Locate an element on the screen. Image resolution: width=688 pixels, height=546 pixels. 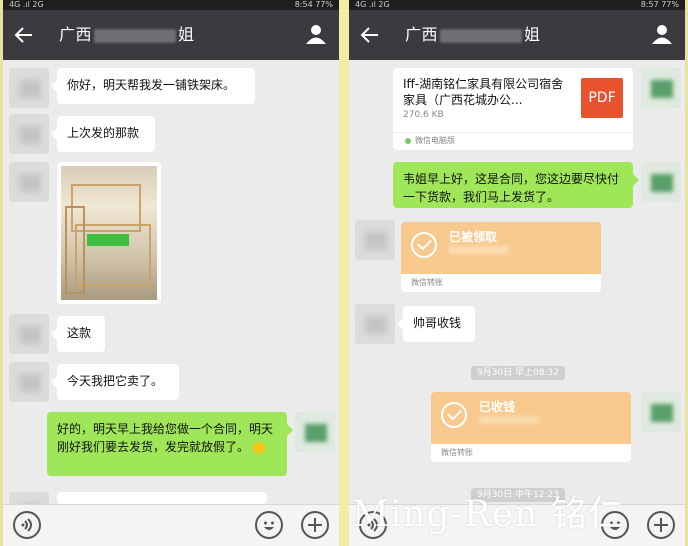
message-bubble: 上次发的那款 is located at coordinates (103, 134).